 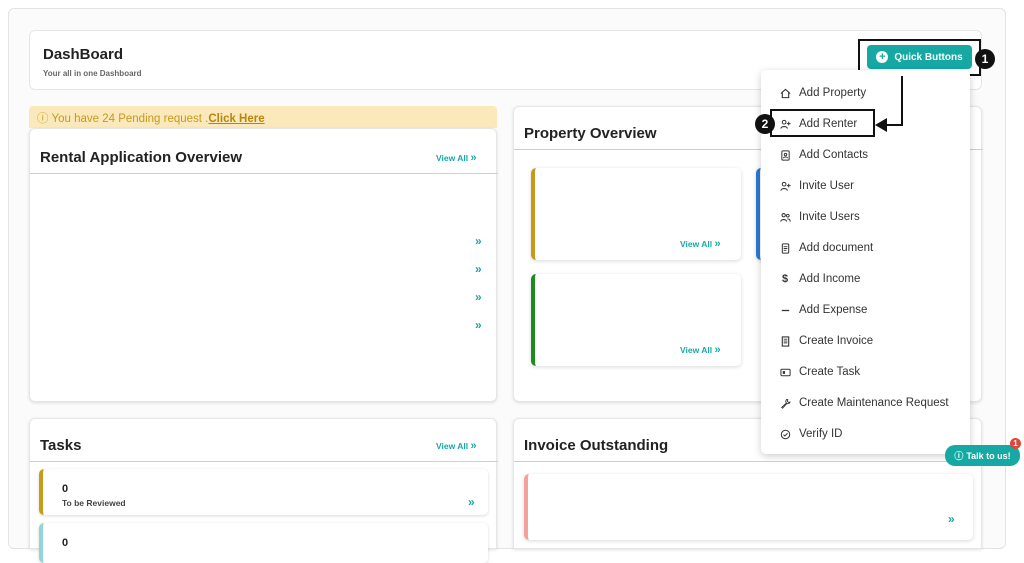 I want to click on tasks-view-all-link: View All », so click(x=456, y=446).